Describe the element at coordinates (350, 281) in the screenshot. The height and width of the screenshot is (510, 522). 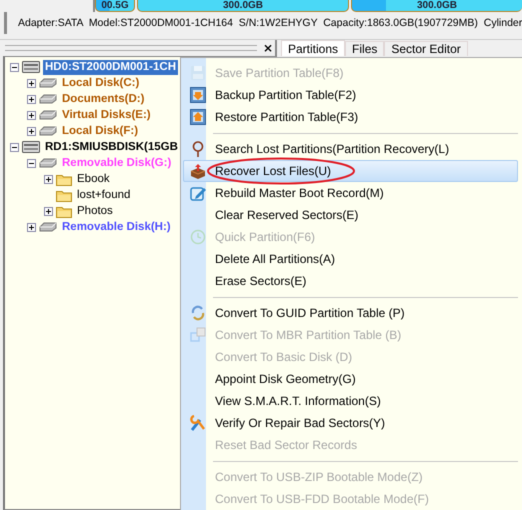
I see `menu-item: Erase Sectors(E)` at that location.